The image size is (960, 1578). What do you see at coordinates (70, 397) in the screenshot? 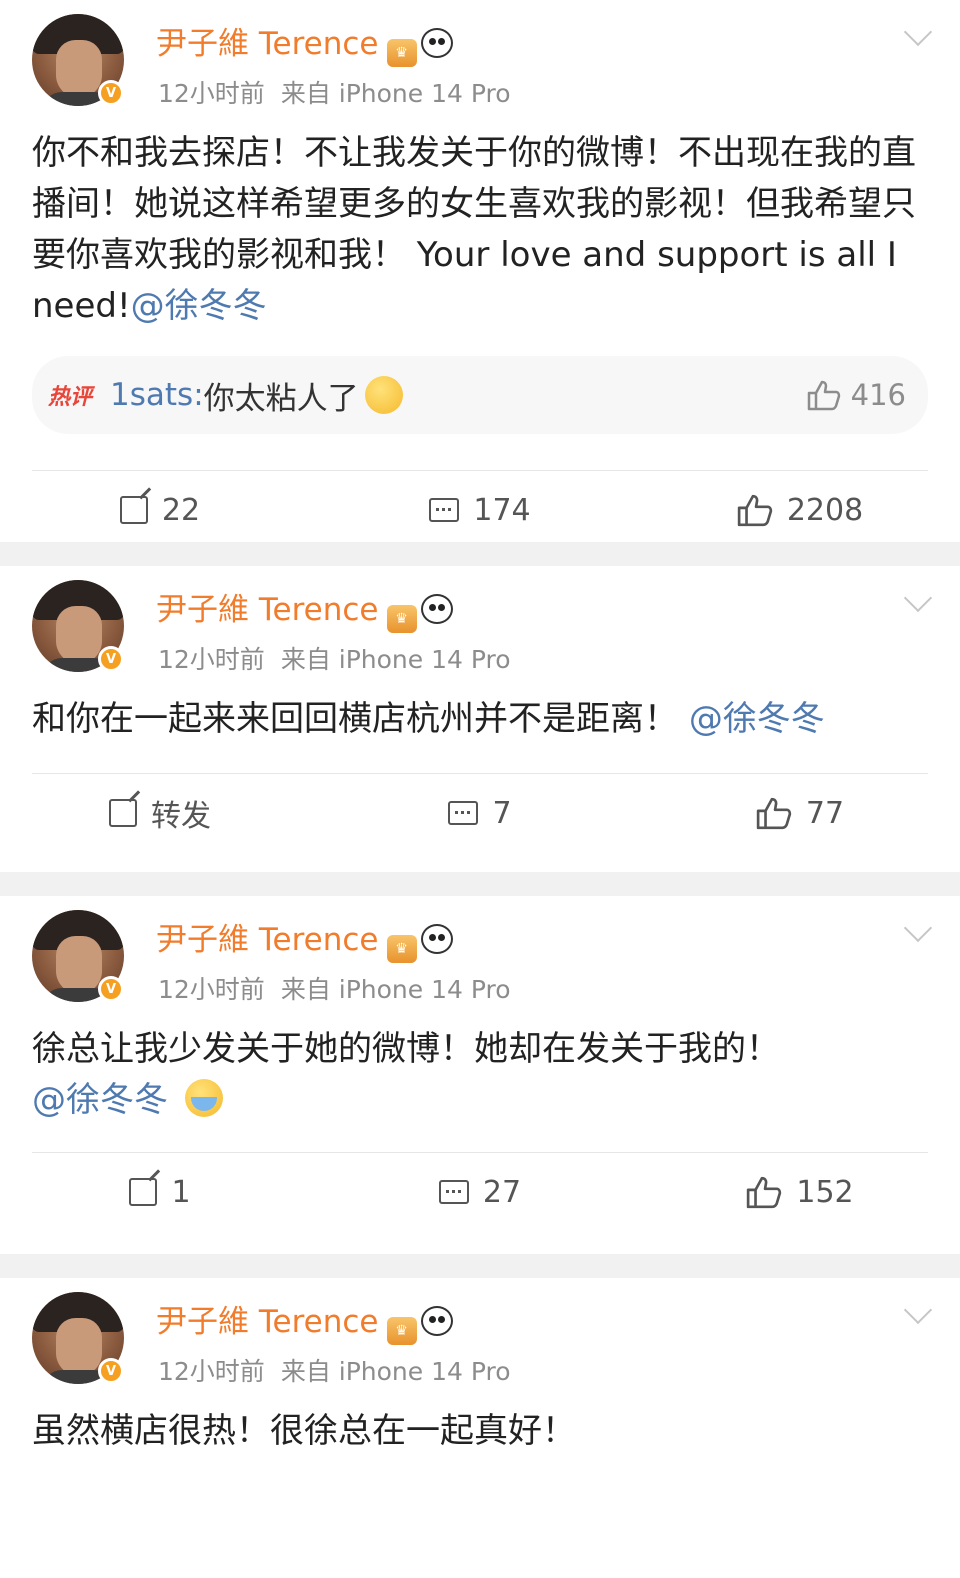
I see `hot-comment-tag: 热评` at bounding box center [70, 397].